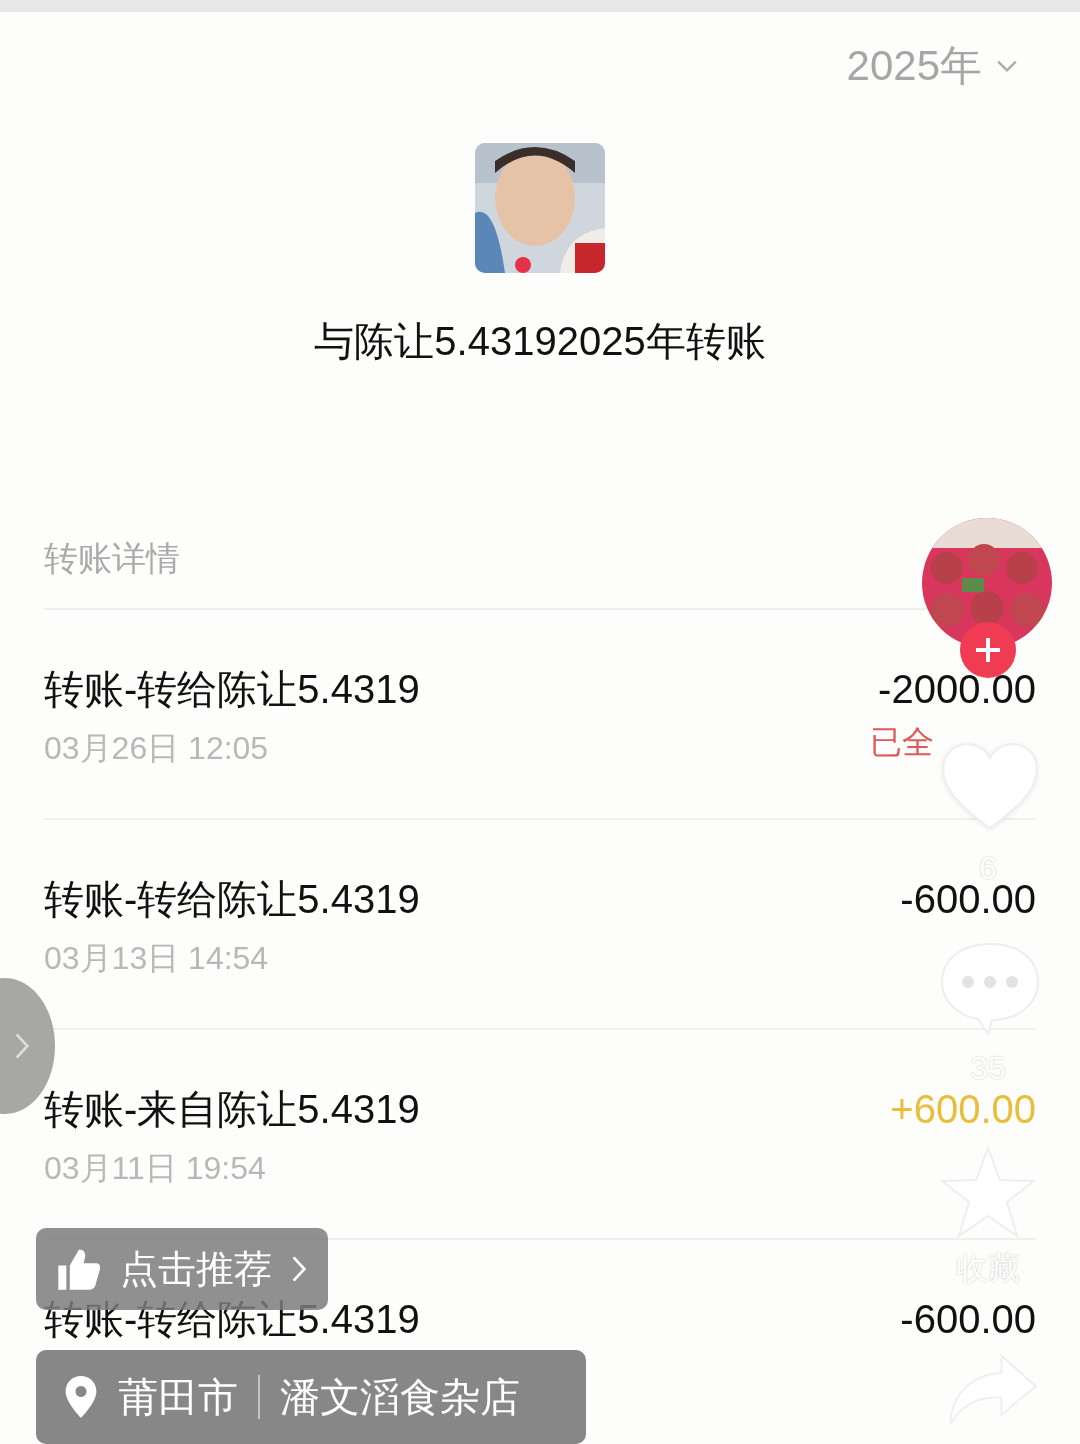 The height and width of the screenshot is (1444, 1080). I want to click on transaction-time: 03月11日 19:54, so click(155, 1168).